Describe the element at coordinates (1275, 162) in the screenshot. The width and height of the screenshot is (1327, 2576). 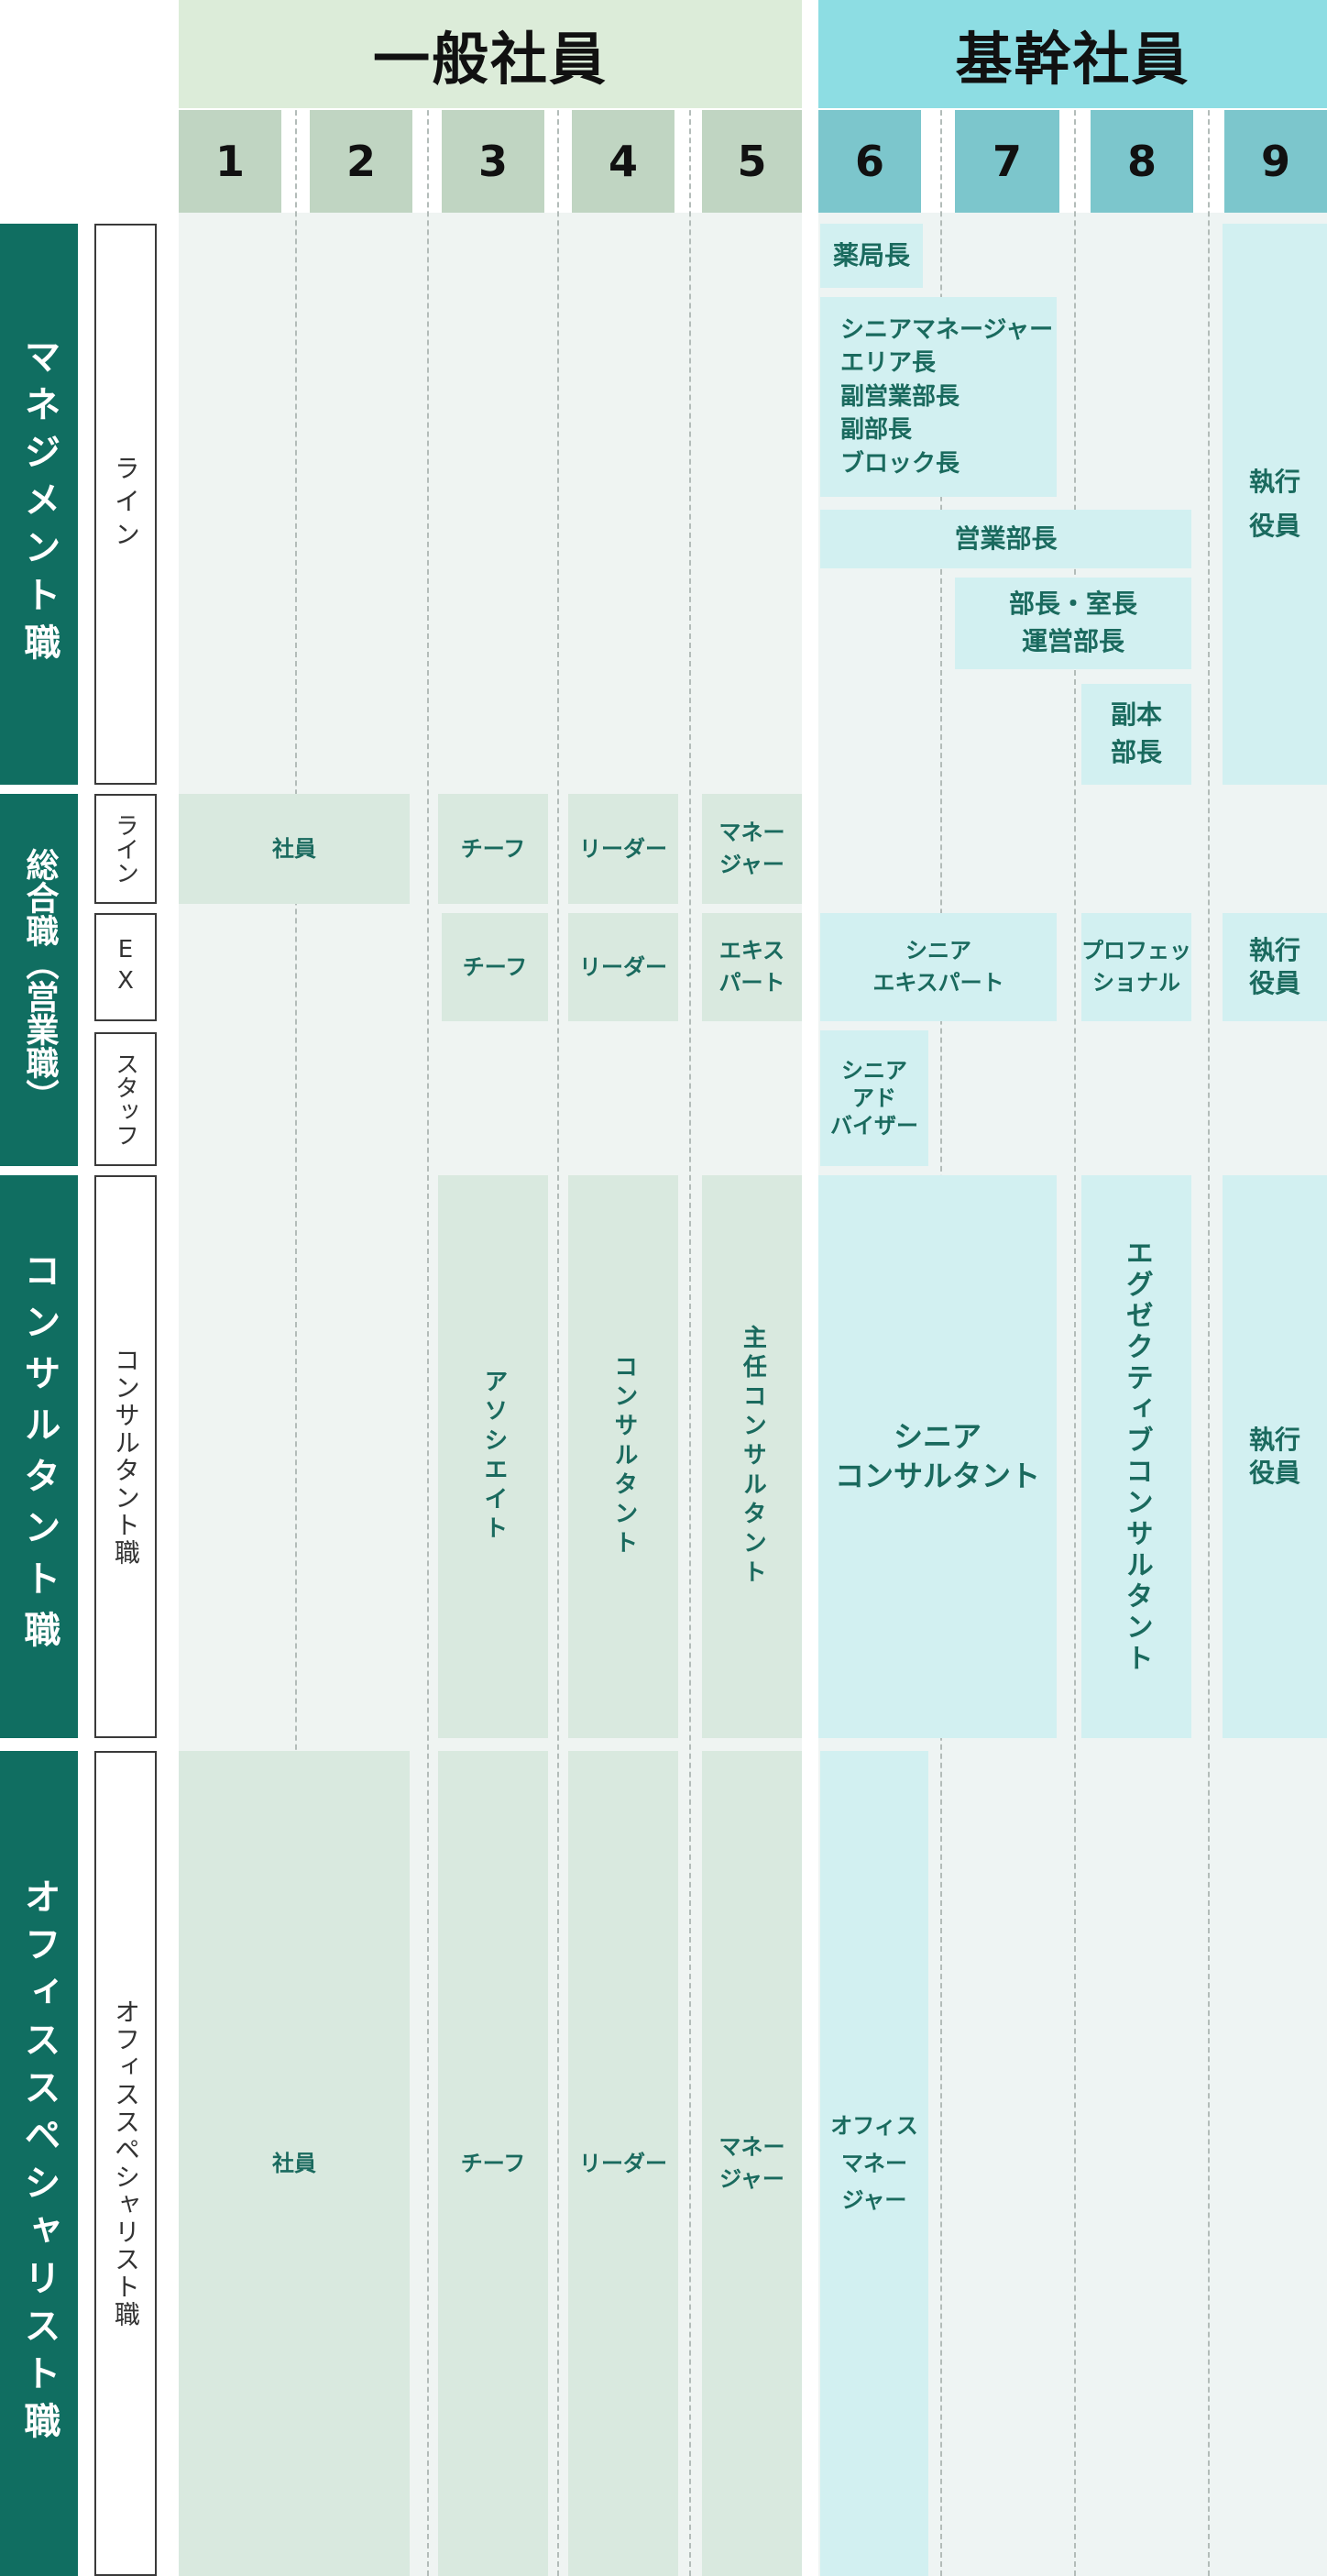
I see `level-9-header: 9` at that location.